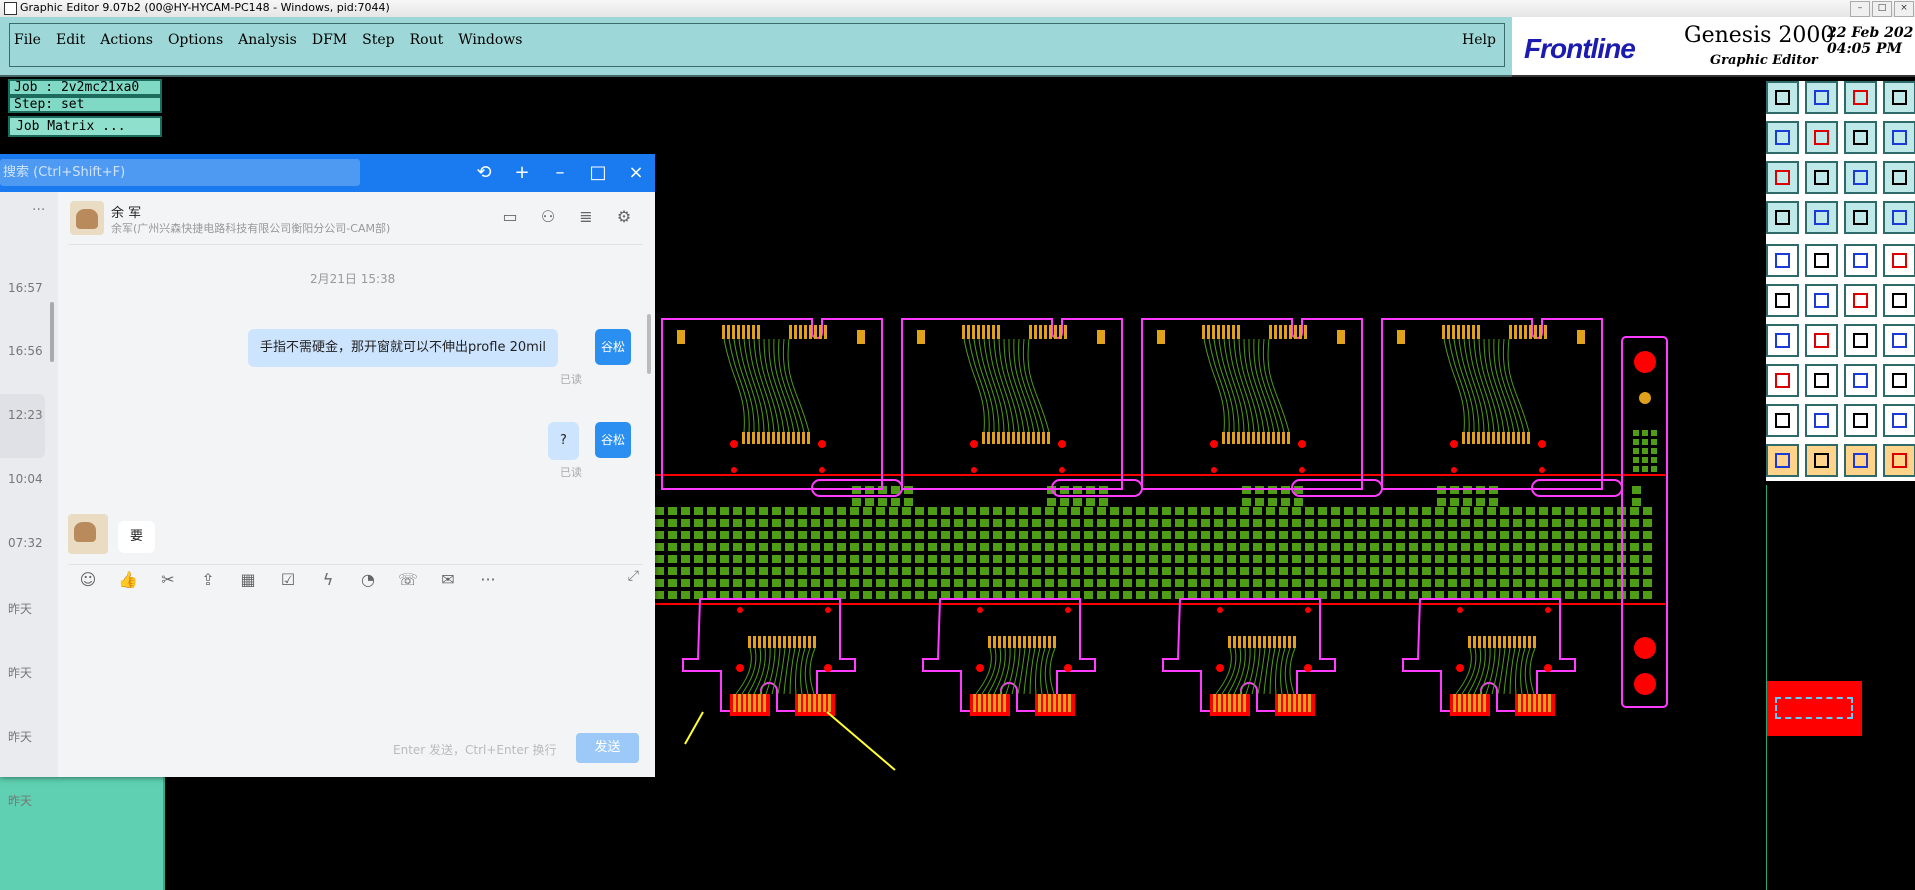 This screenshot has width=1915, height=890. What do you see at coordinates (25, 479) in the screenshot?
I see `conversation-time: 10:04` at bounding box center [25, 479].